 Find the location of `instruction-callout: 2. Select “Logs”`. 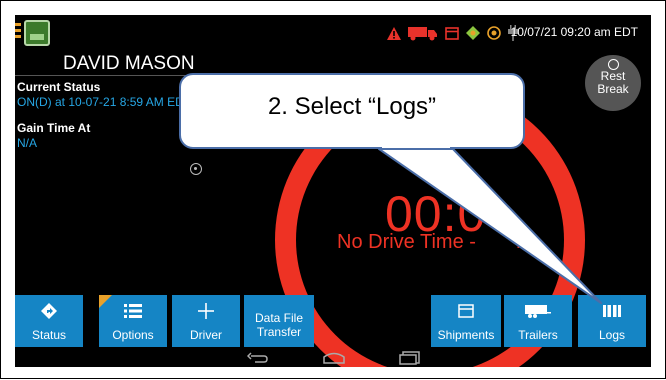

instruction-callout: 2. Select “Logs” is located at coordinates (352, 111).